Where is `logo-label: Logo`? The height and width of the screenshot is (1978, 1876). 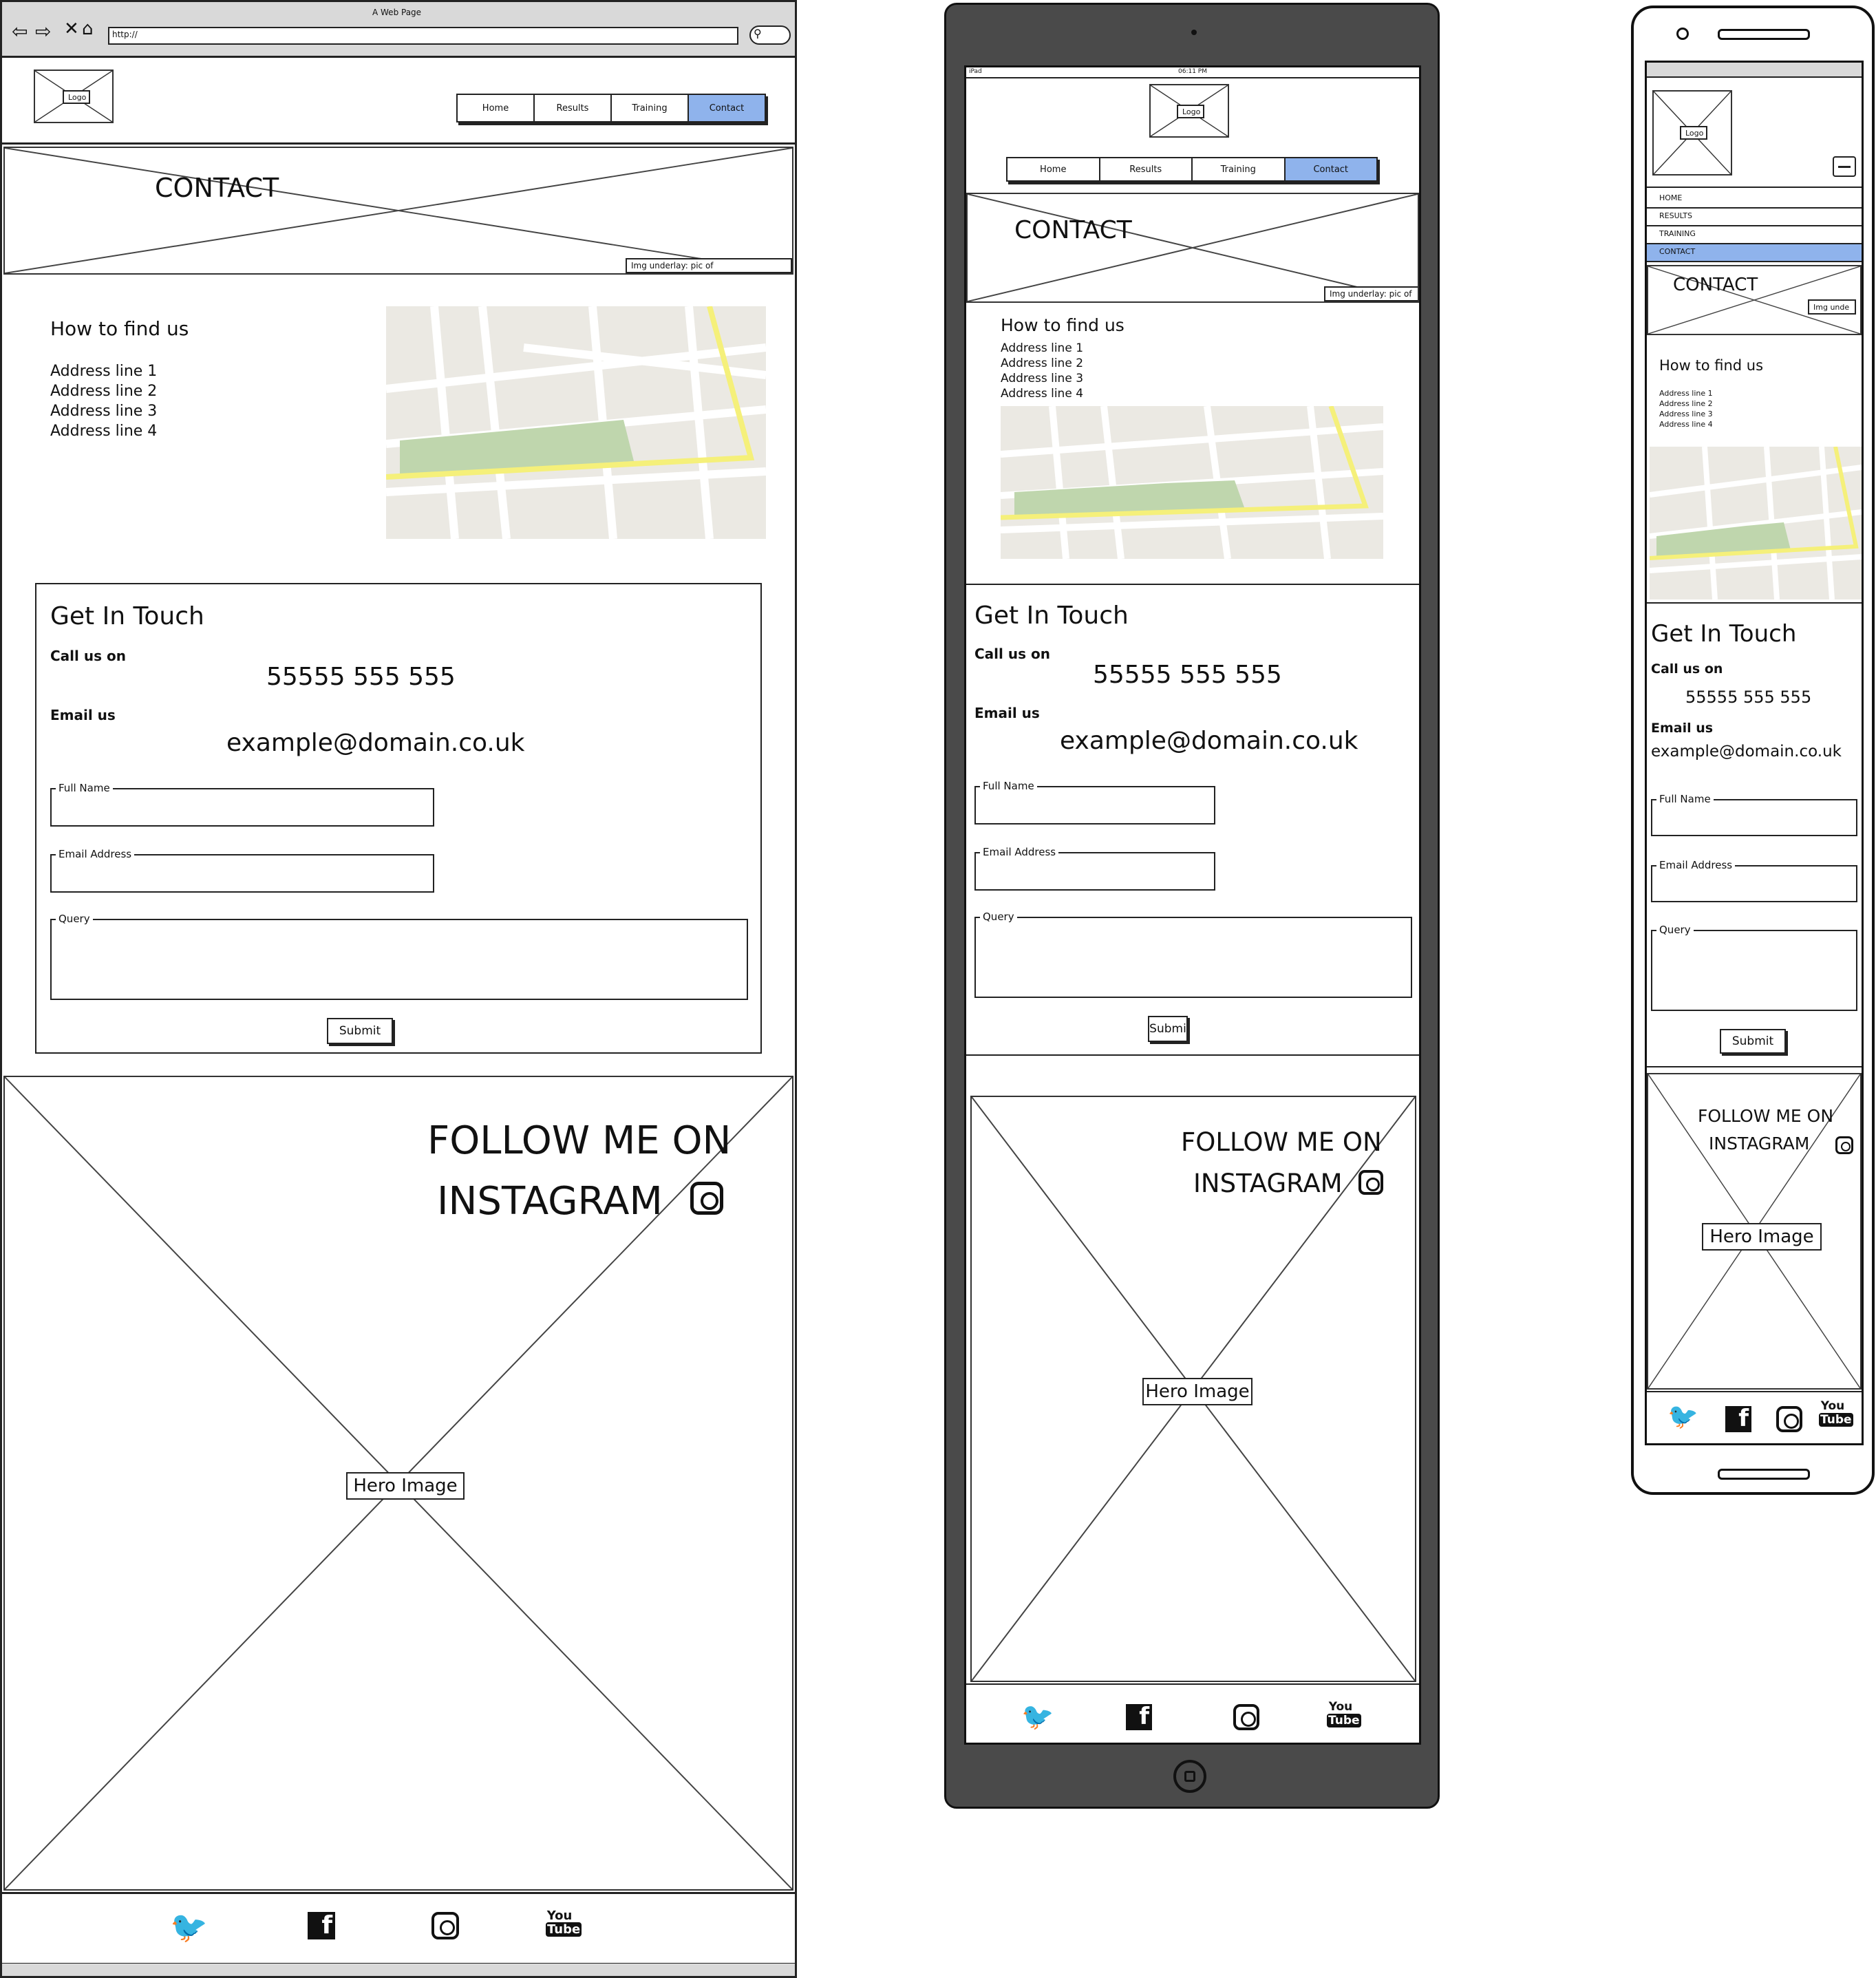
logo-label: Logo is located at coordinates (76, 97).